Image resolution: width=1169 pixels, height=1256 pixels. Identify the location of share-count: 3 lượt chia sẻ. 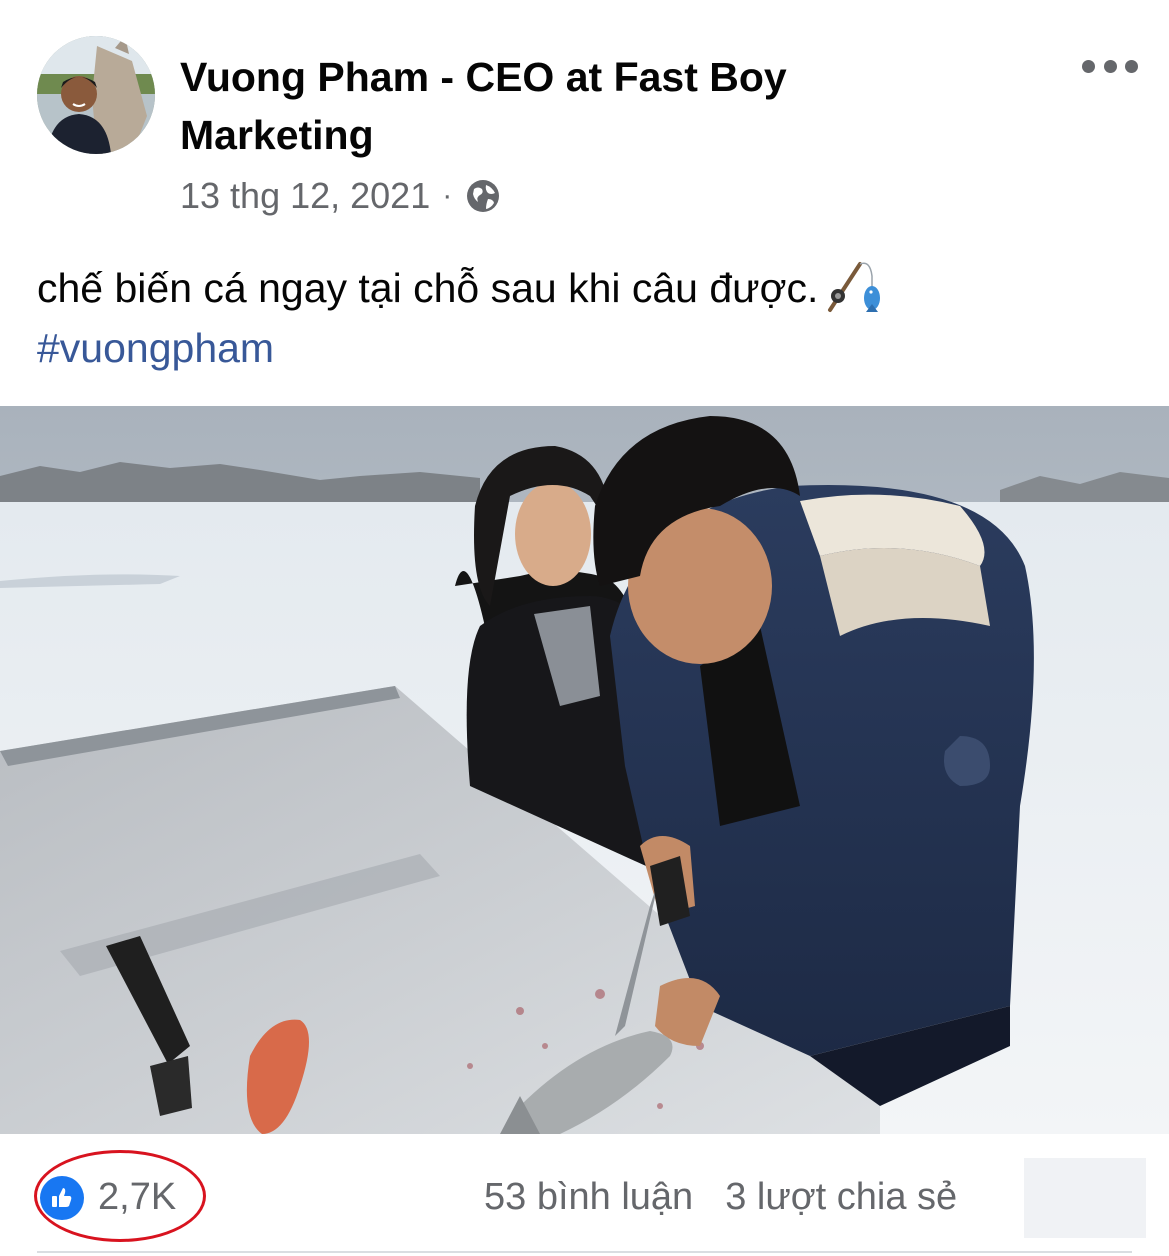
(841, 1197).